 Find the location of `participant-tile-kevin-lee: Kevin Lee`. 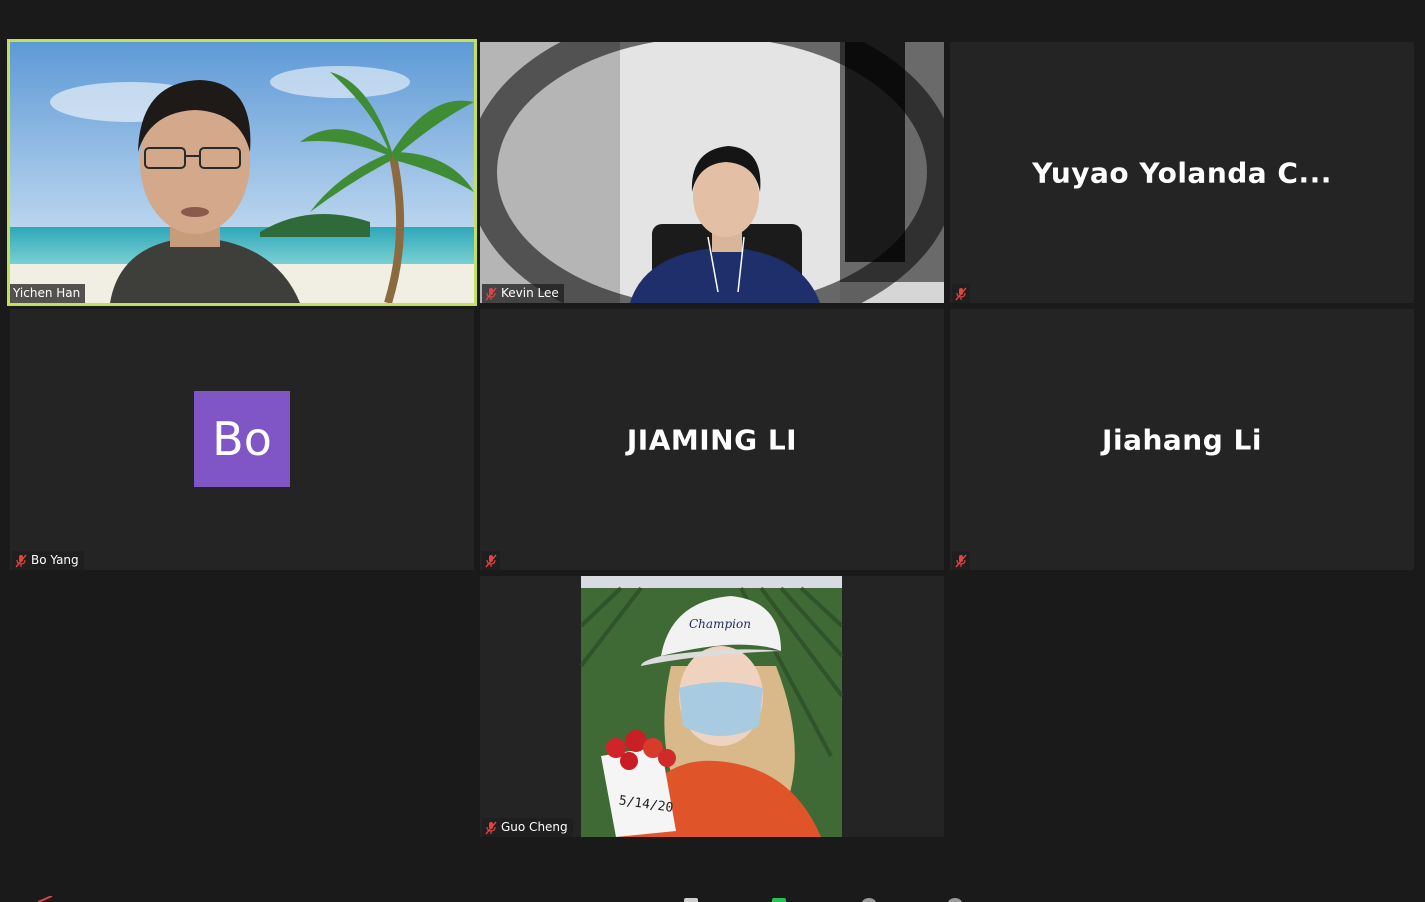

participant-tile-kevin-lee: Kevin Lee is located at coordinates (712, 172).